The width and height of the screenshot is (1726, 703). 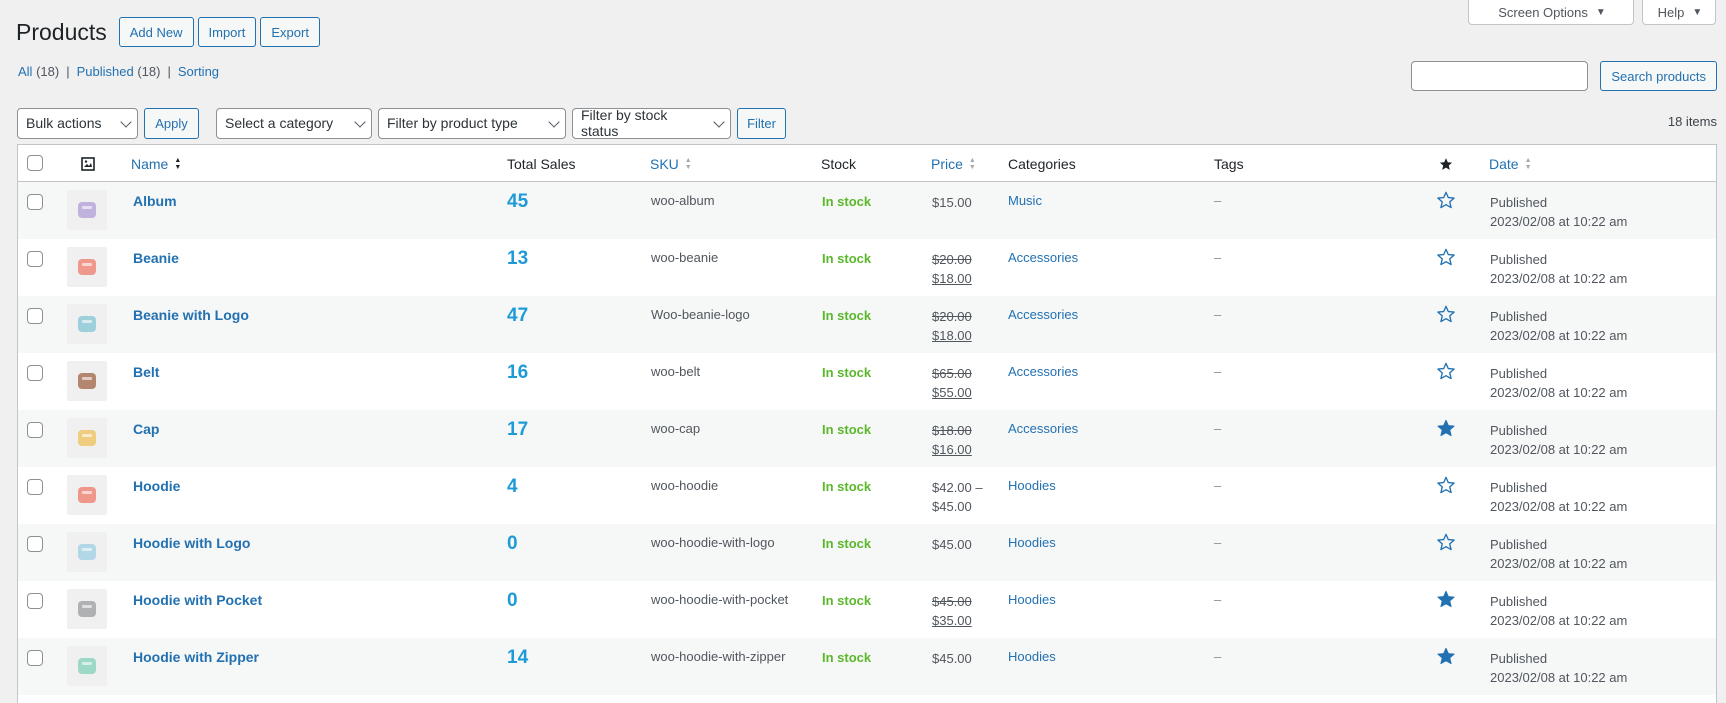 What do you see at coordinates (156, 32) in the screenshot?
I see `add-new-button: Add New` at bounding box center [156, 32].